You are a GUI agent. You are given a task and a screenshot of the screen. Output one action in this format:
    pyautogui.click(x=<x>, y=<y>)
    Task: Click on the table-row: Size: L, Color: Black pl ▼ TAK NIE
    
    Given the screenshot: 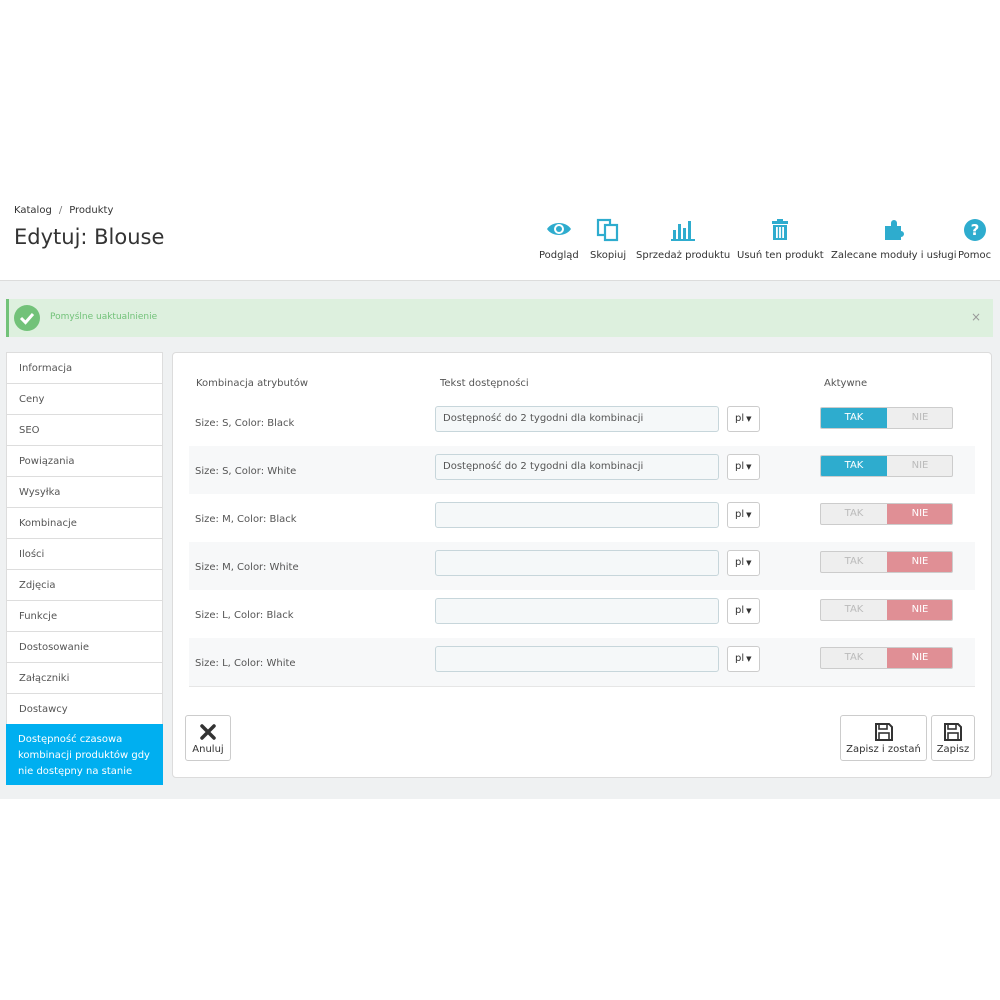 What is the action you would take?
    pyautogui.click(x=582, y=614)
    